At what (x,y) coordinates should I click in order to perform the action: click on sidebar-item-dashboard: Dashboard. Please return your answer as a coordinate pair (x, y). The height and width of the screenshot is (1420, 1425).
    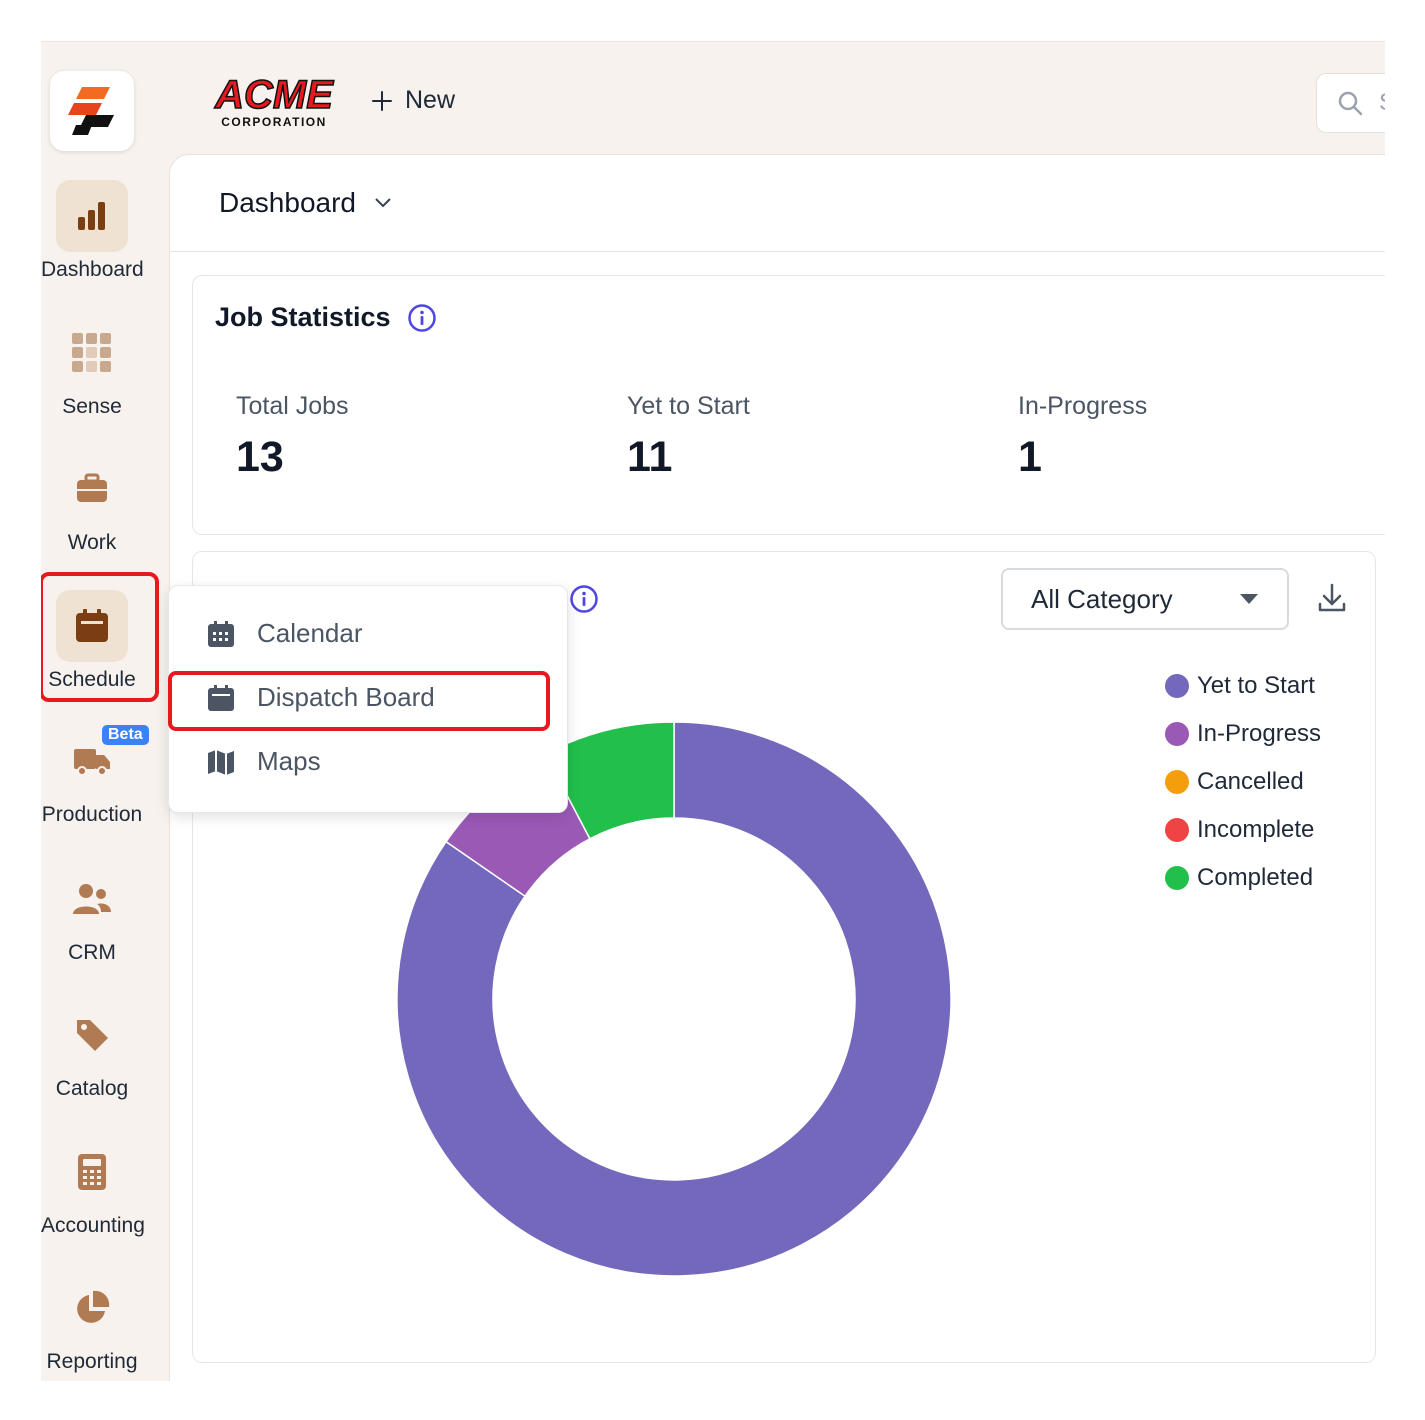
    Looking at the image, I should click on (92, 231).